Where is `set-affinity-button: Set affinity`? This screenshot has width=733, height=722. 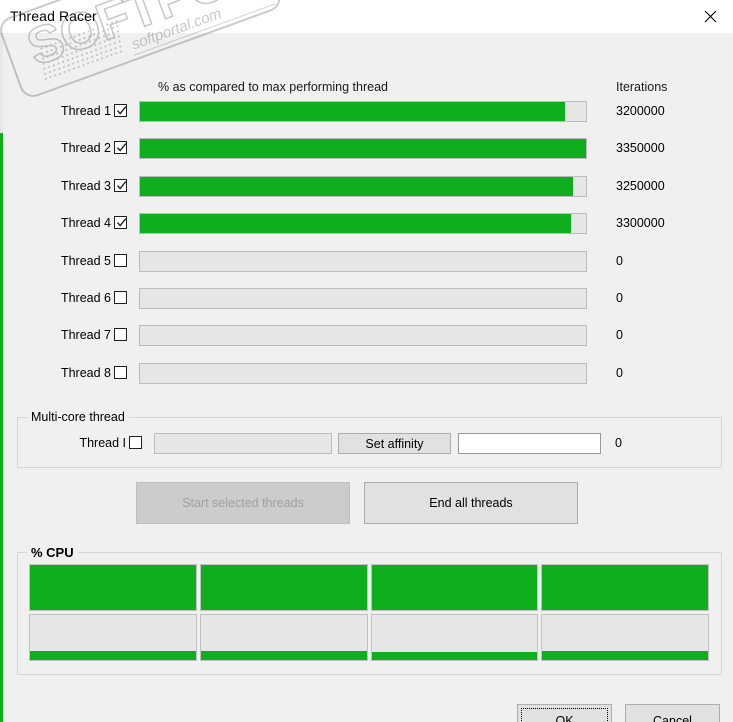
set-affinity-button: Set affinity is located at coordinates (394, 443).